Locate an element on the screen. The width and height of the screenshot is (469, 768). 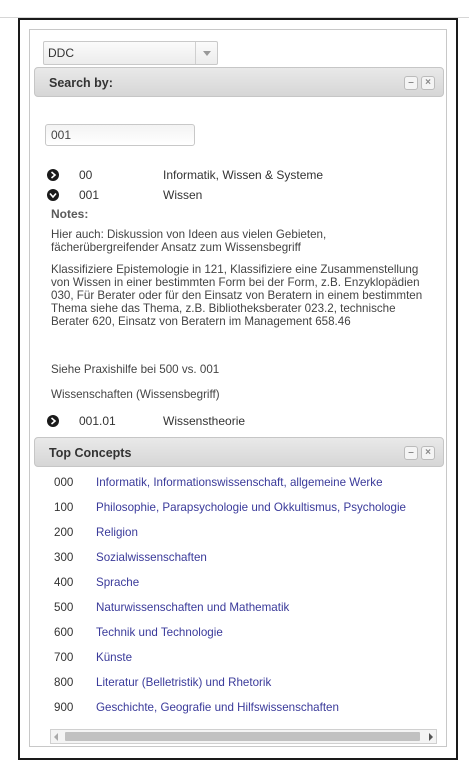
top-concepts-header: Top Concepts – × is located at coordinates (239, 452).